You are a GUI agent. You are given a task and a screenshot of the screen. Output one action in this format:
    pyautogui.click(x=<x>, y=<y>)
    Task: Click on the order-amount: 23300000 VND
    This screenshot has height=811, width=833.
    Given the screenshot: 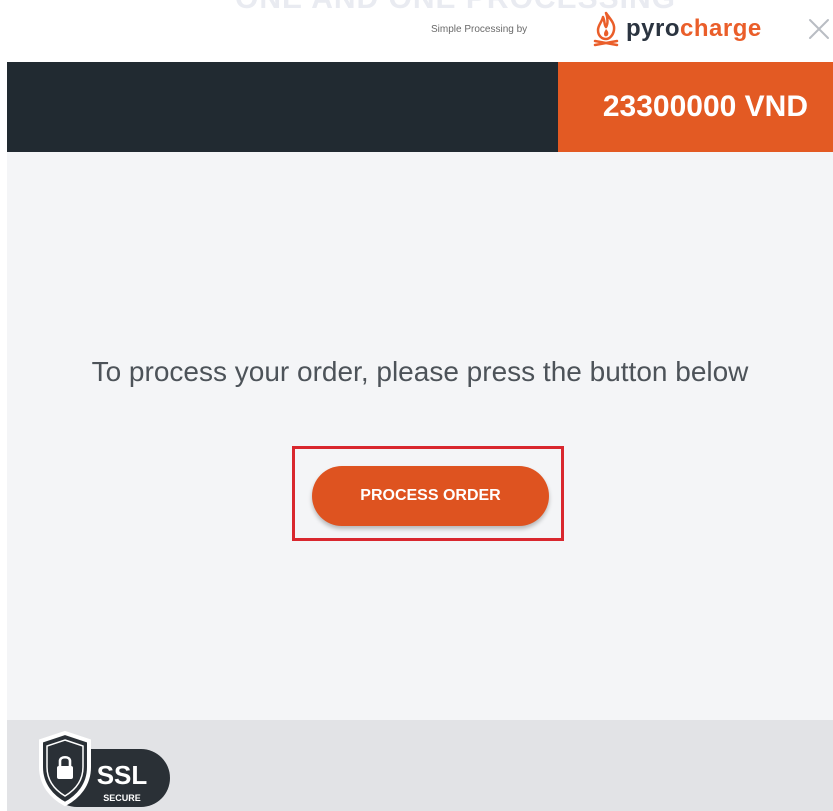 What is the action you would take?
    pyautogui.click(x=705, y=106)
    